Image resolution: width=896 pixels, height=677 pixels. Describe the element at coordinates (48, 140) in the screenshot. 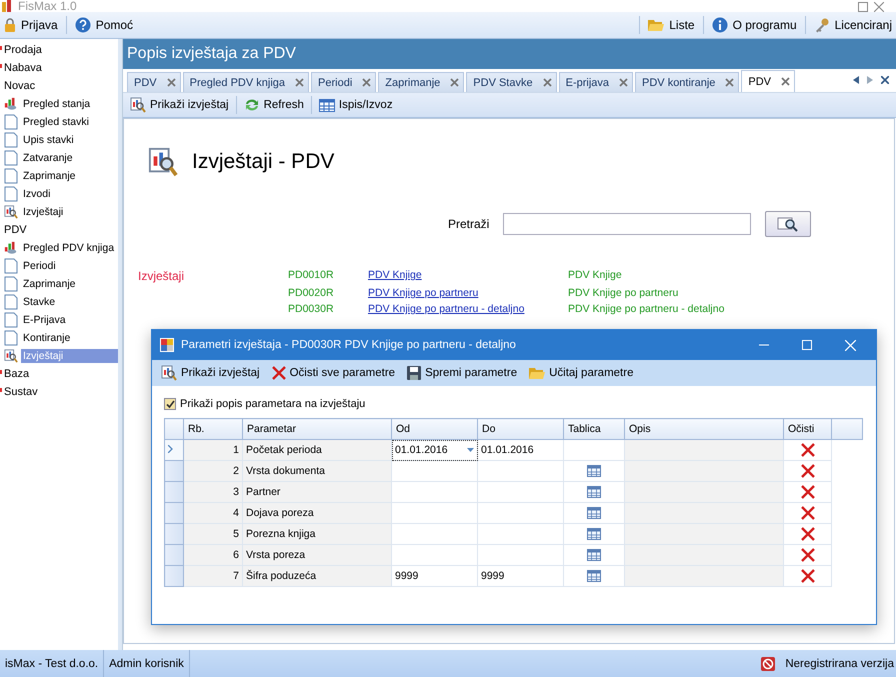

I see `tree-item: Upis stavki` at that location.